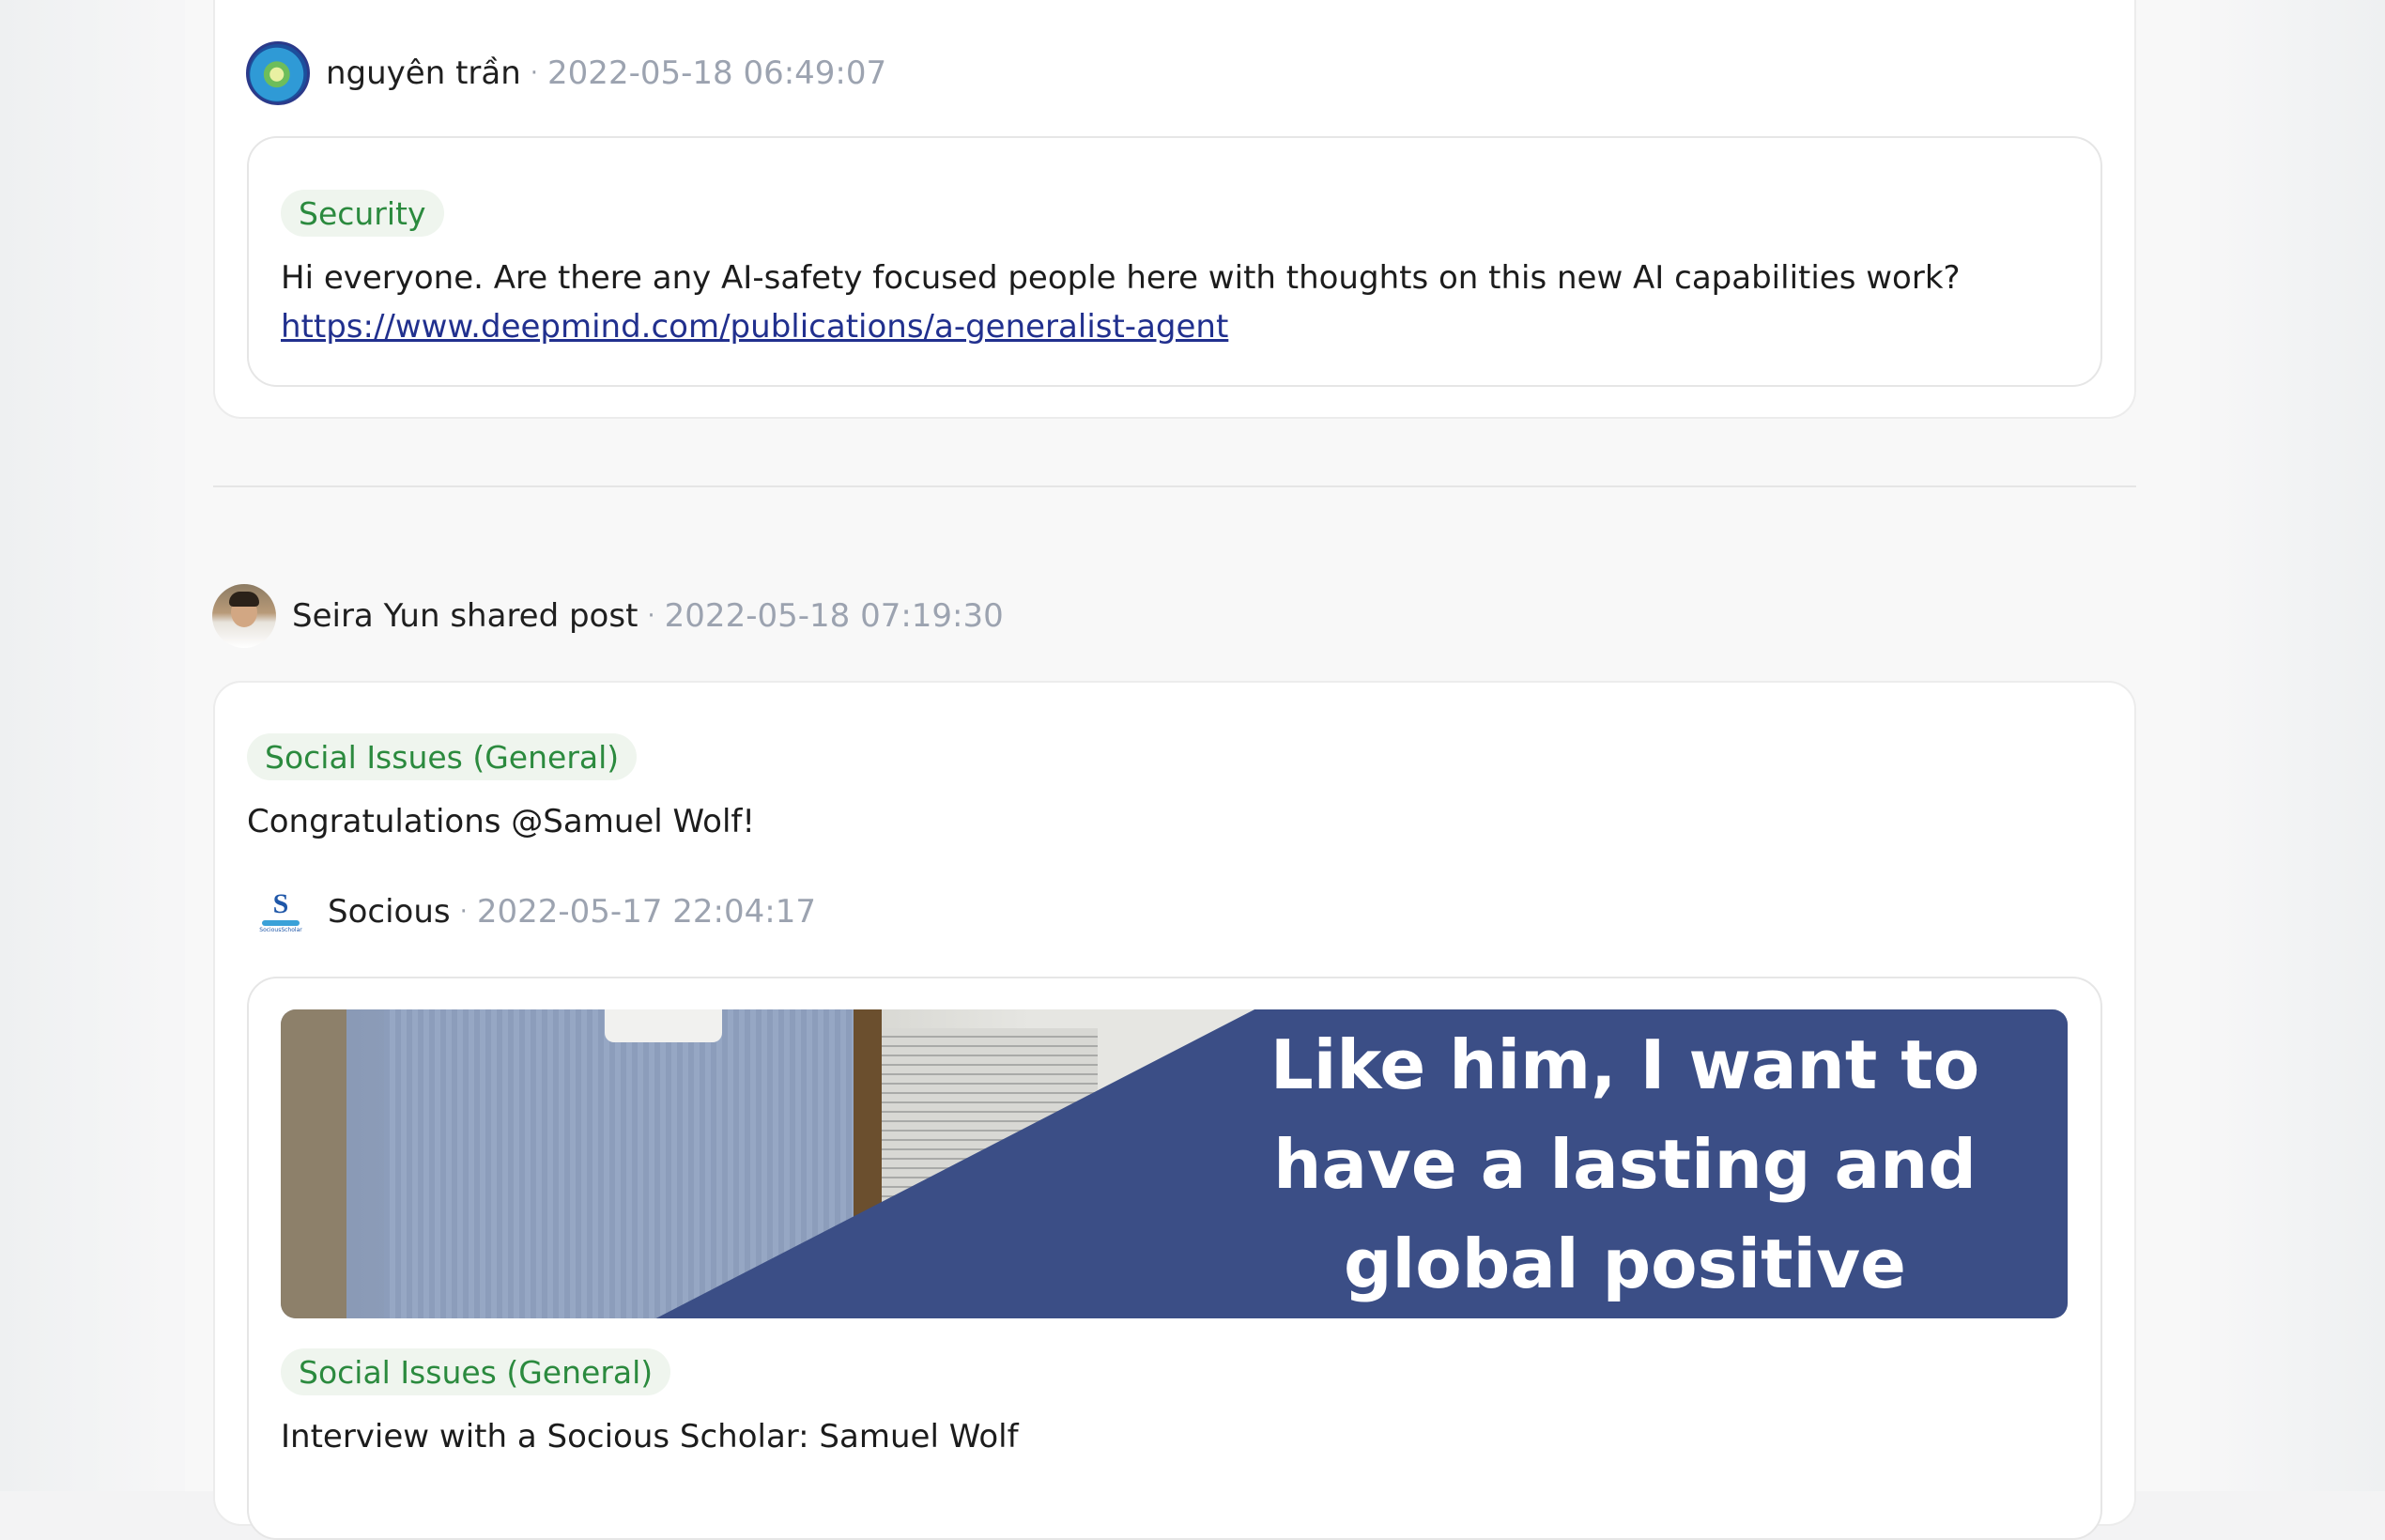 The width and height of the screenshot is (2385, 1540). I want to click on category-tag: Security, so click(362, 213).